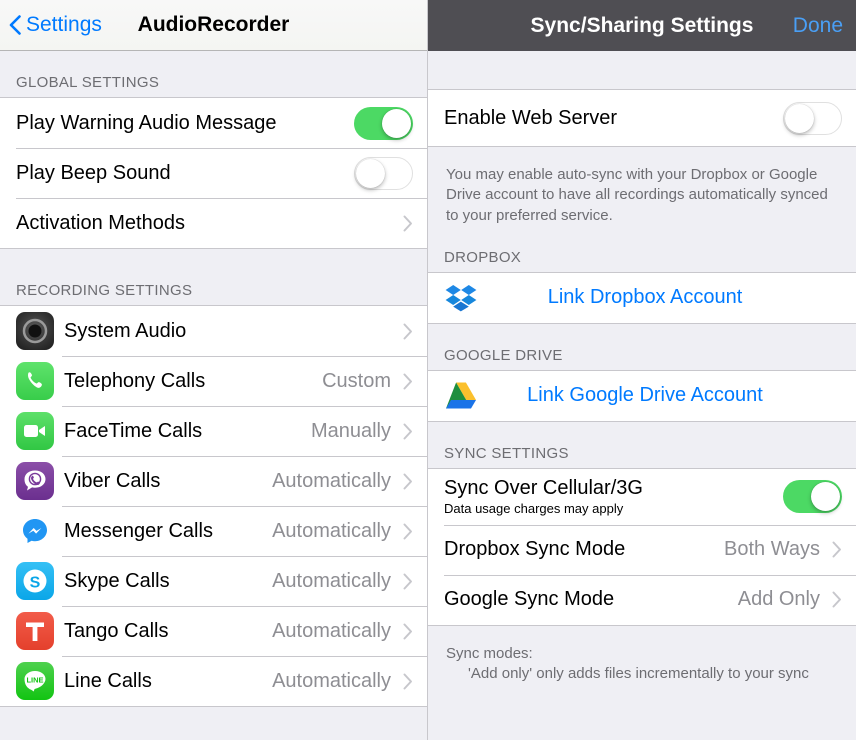 The height and width of the screenshot is (740, 856). I want to click on recording-settings-header: RECORDING SETTINGS, so click(104, 290).